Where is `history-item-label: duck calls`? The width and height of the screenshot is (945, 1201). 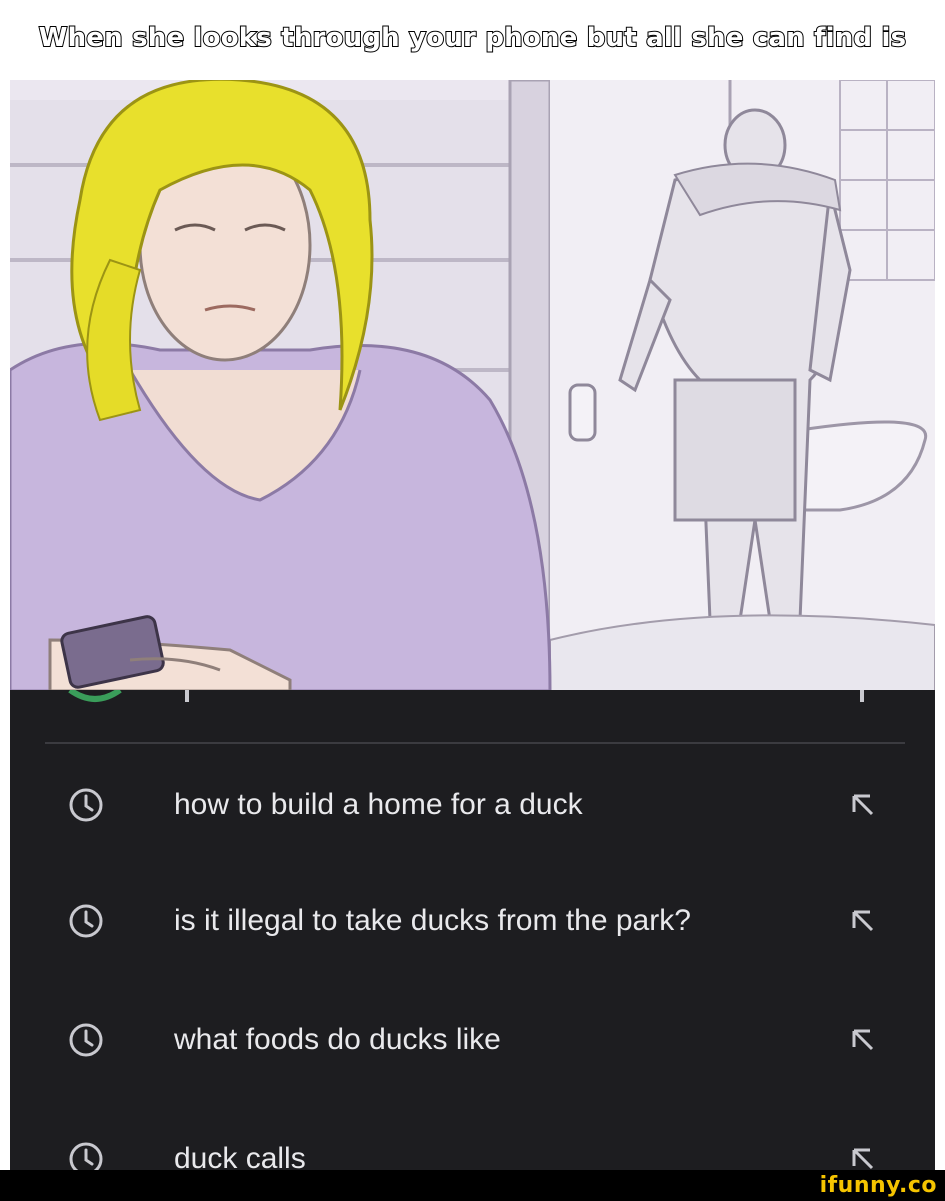 history-item-label: duck calls is located at coordinates (240, 1156).